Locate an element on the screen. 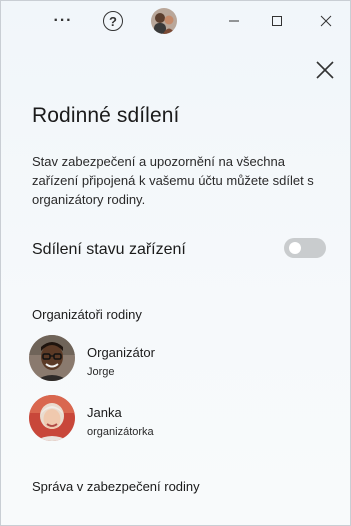 Image resolution: width=351 pixels, height=526 pixels. account-button is located at coordinates (164, 21).